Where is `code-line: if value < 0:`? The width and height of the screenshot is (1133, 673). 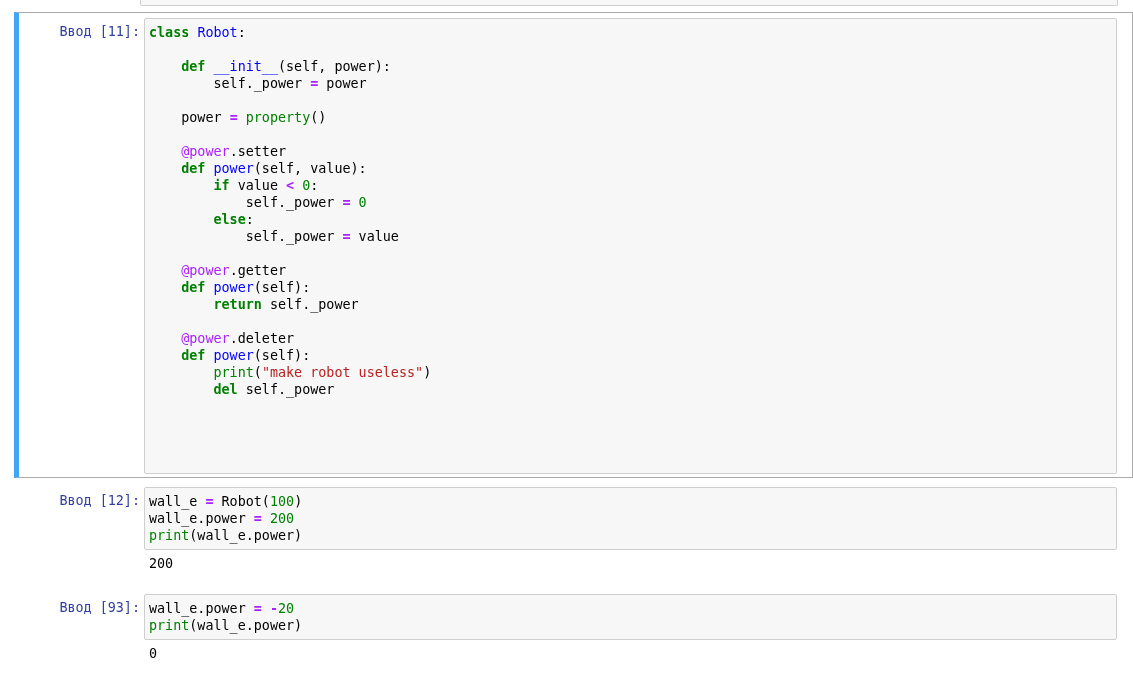
code-line: if value < 0: is located at coordinates (265, 185).